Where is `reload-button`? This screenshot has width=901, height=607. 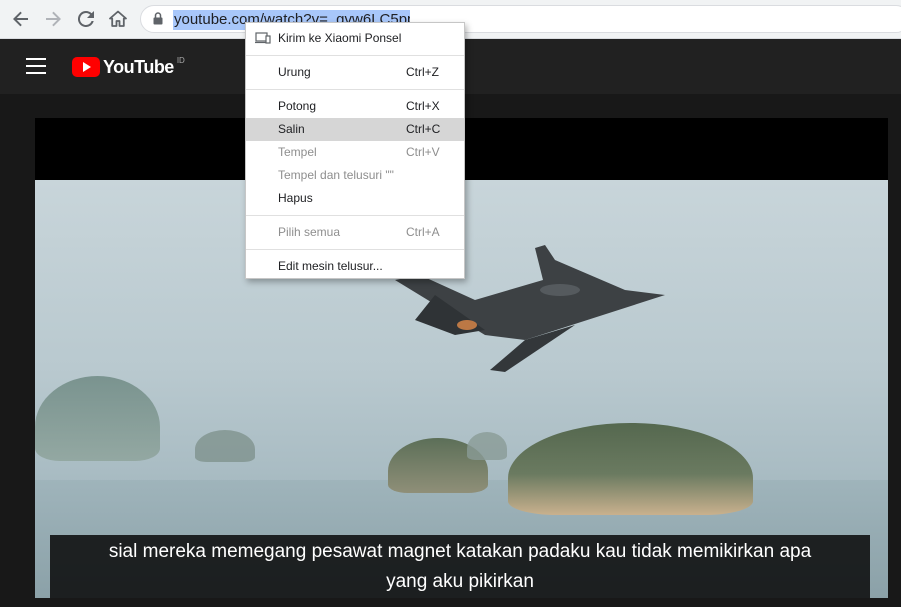 reload-button is located at coordinates (86, 19).